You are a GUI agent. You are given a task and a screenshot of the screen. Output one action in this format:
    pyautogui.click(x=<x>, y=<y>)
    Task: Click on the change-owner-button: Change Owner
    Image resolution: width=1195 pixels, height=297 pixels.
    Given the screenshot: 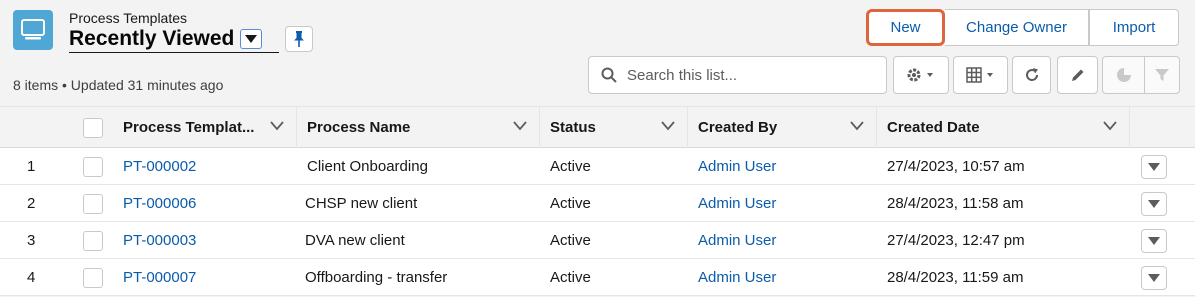 What is the action you would take?
    pyautogui.click(x=1017, y=27)
    